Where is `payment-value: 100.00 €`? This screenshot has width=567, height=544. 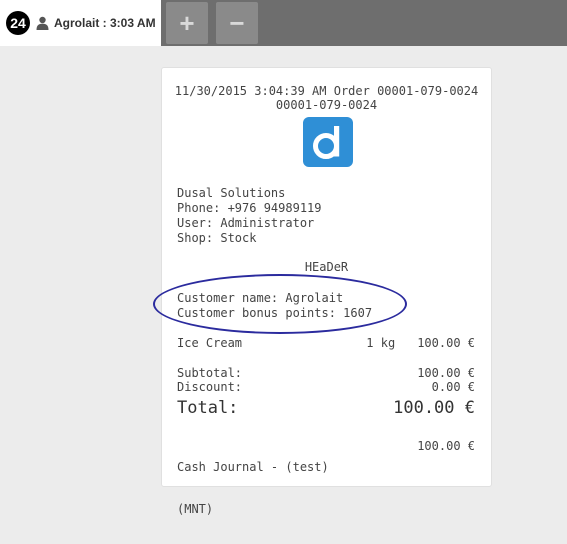
payment-value: 100.00 € is located at coordinates (446, 446).